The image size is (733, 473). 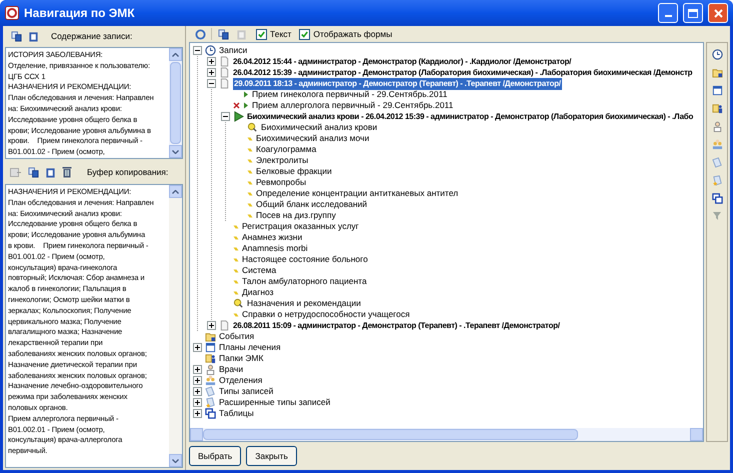 What do you see at coordinates (259, 270) in the screenshot?
I see `tree-item: Система` at bounding box center [259, 270].